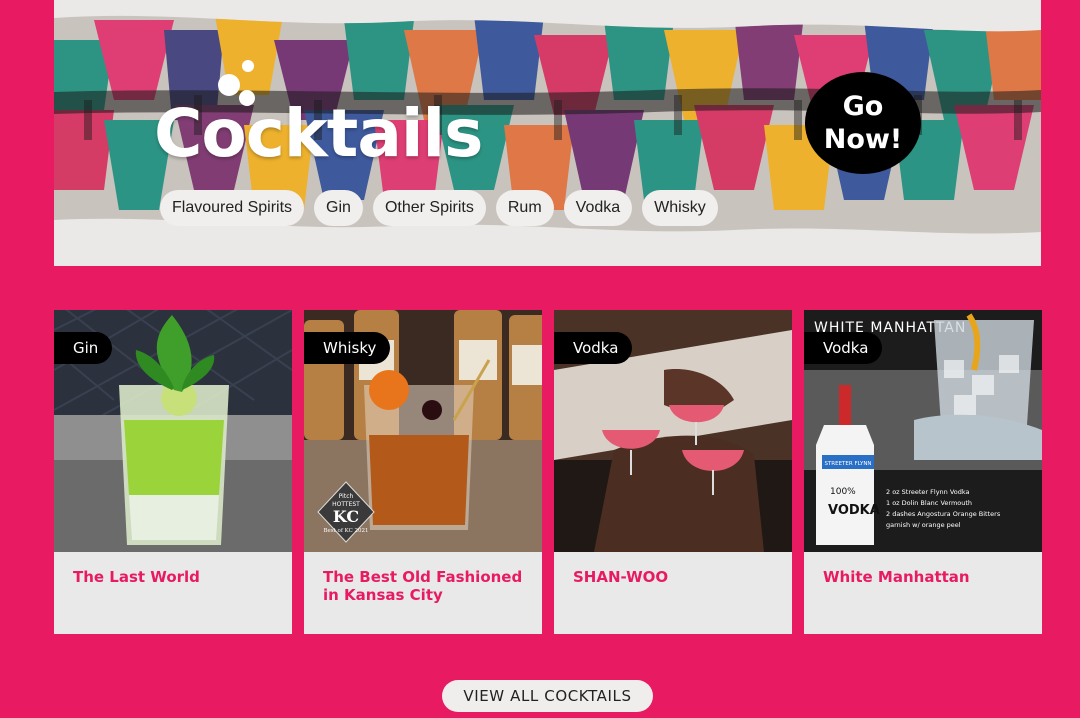 This screenshot has width=1080, height=718. I want to click on category-tag: Gin, so click(83, 348).